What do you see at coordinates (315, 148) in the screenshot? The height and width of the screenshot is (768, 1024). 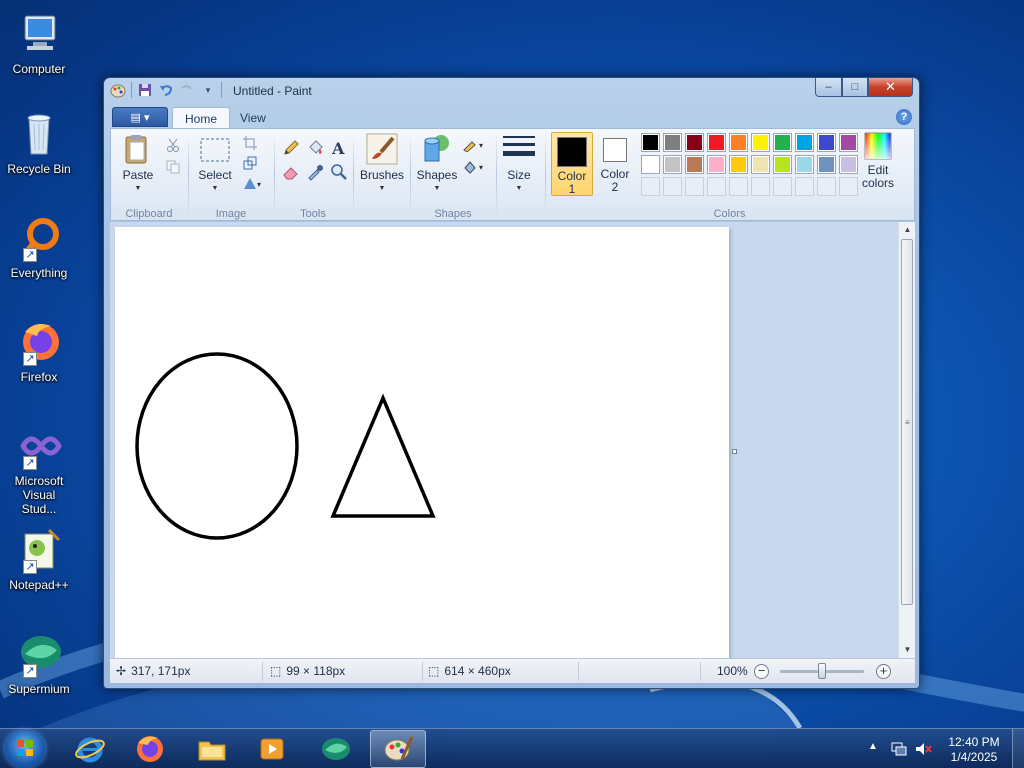 I see `fill-bucket-icon` at bounding box center [315, 148].